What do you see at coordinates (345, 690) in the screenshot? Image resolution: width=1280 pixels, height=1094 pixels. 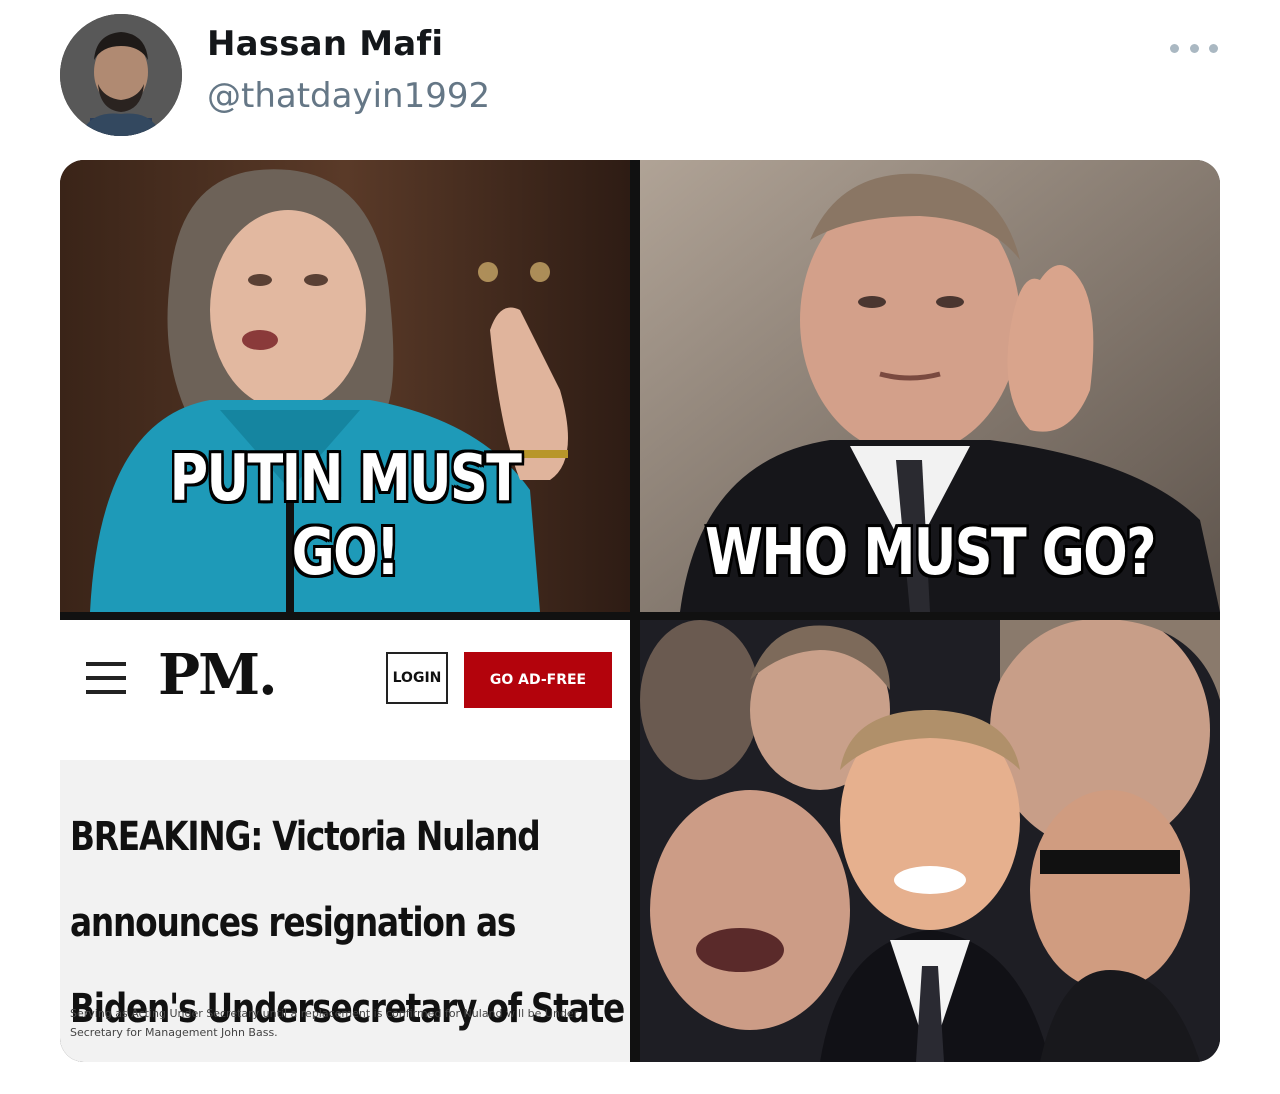 I see `news-site-header: PM. LOGIN GO AD-FREE` at bounding box center [345, 690].